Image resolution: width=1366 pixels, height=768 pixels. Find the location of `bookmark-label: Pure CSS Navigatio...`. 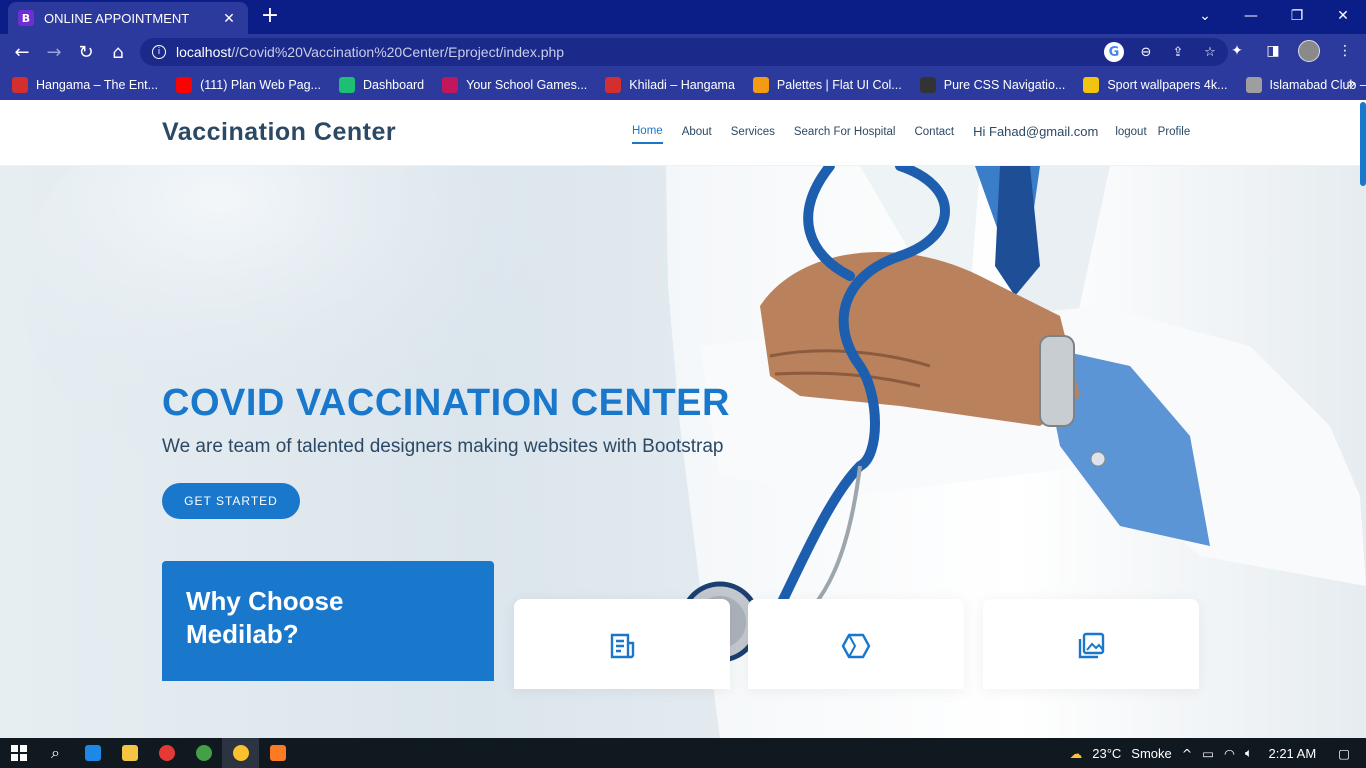

bookmark-label: Pure CSS Navigatio... is located at coordinates (1004, 85).